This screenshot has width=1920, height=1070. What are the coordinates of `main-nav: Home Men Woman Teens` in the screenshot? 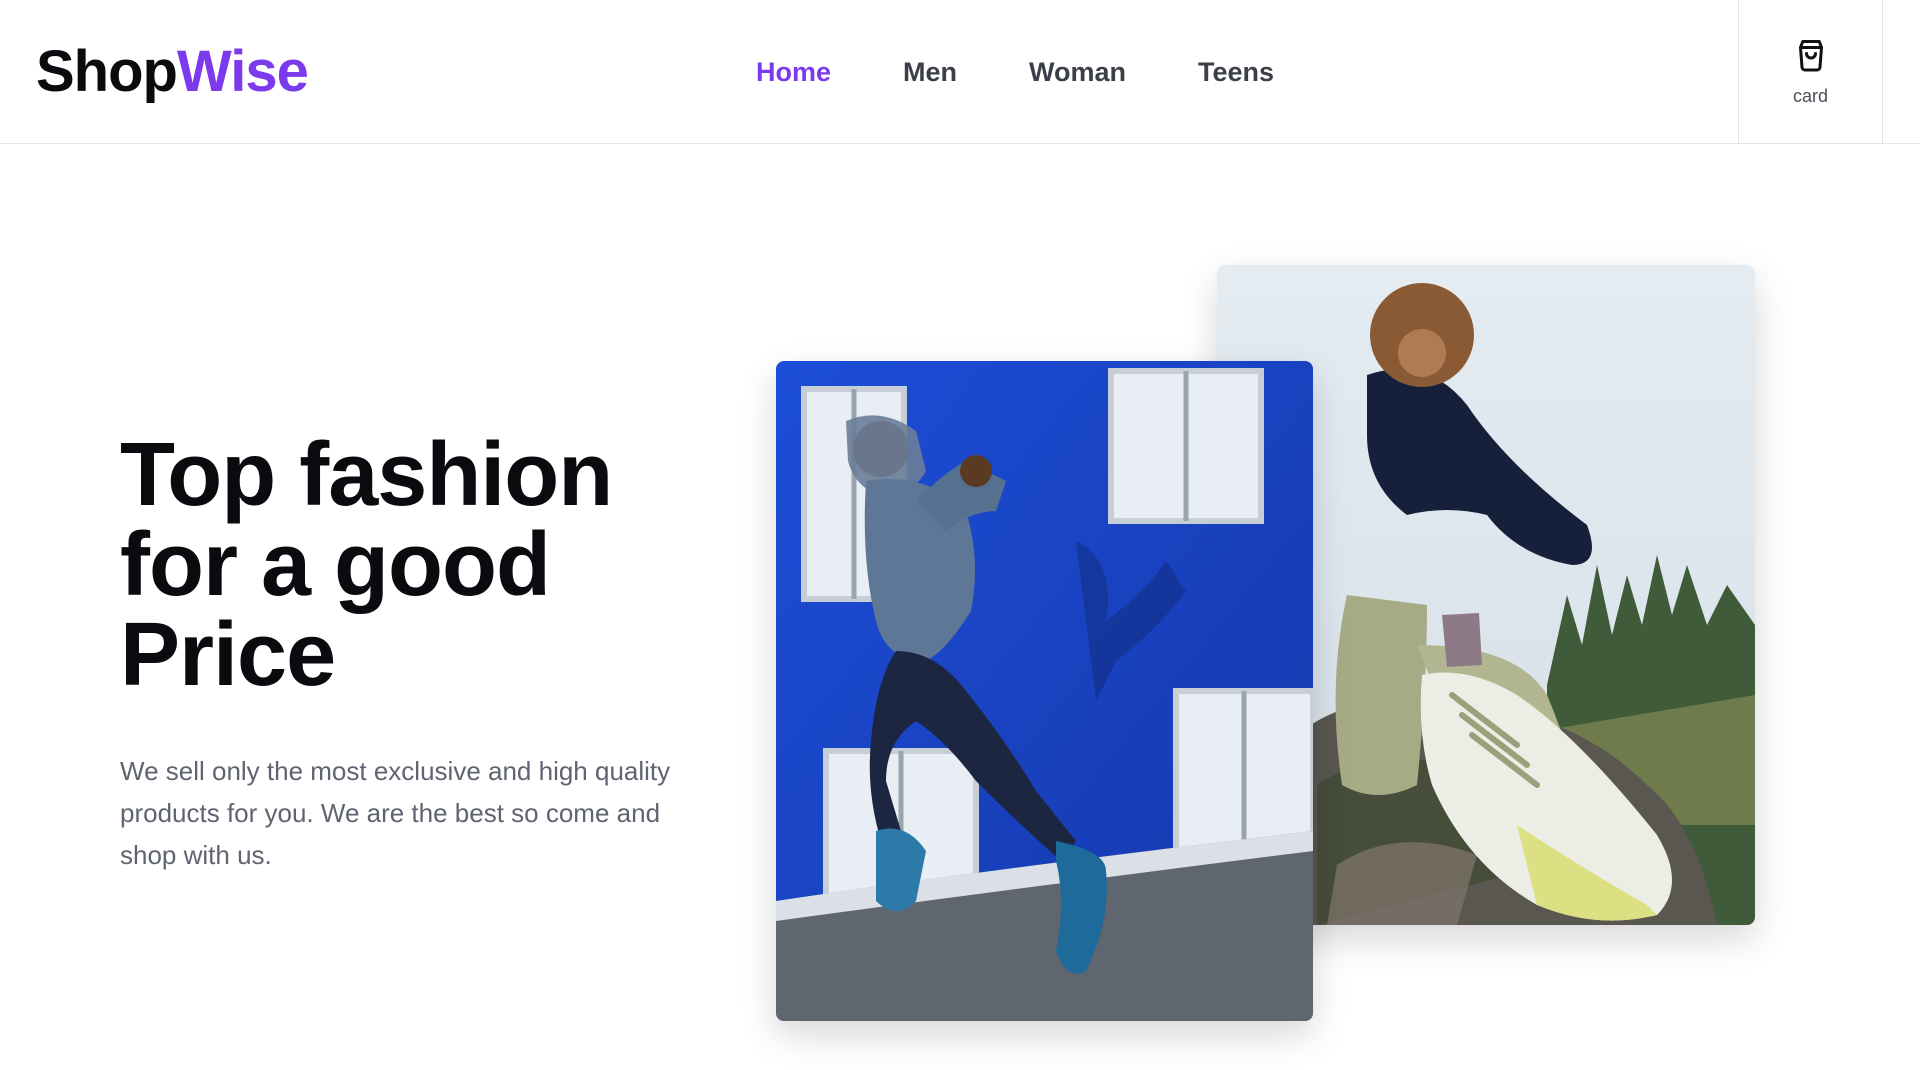 It's located at (1051, 72).